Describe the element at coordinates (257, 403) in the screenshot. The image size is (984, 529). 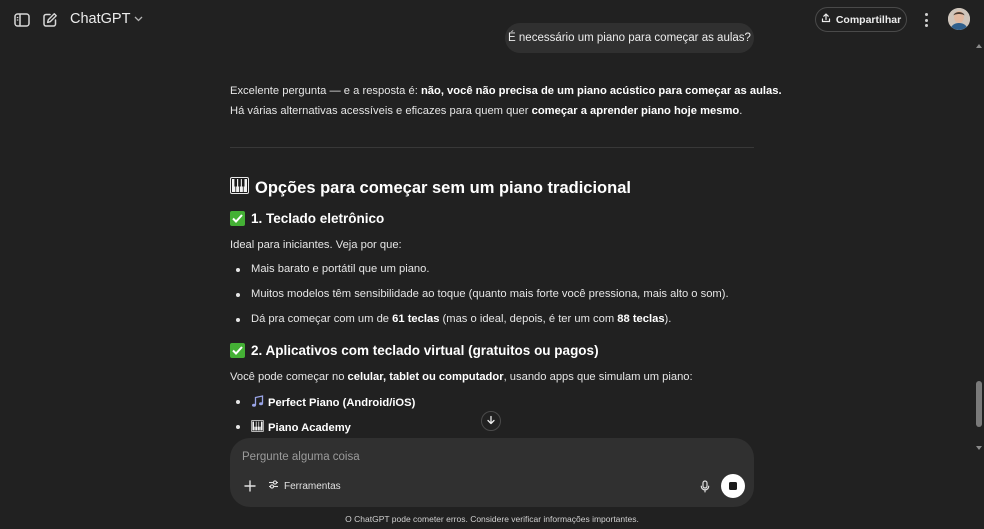
I see `music-note-icon` at that location.